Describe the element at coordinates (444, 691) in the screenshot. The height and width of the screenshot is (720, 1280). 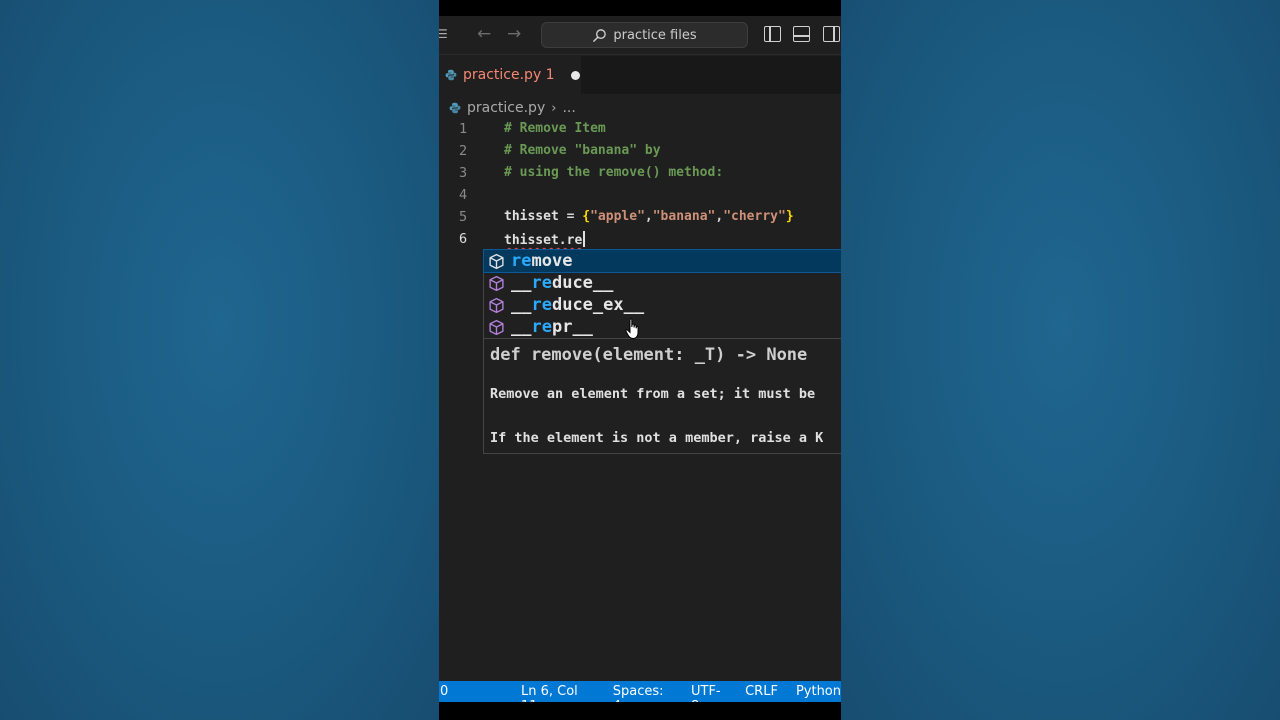
I see `status-problems: 0` at that location.